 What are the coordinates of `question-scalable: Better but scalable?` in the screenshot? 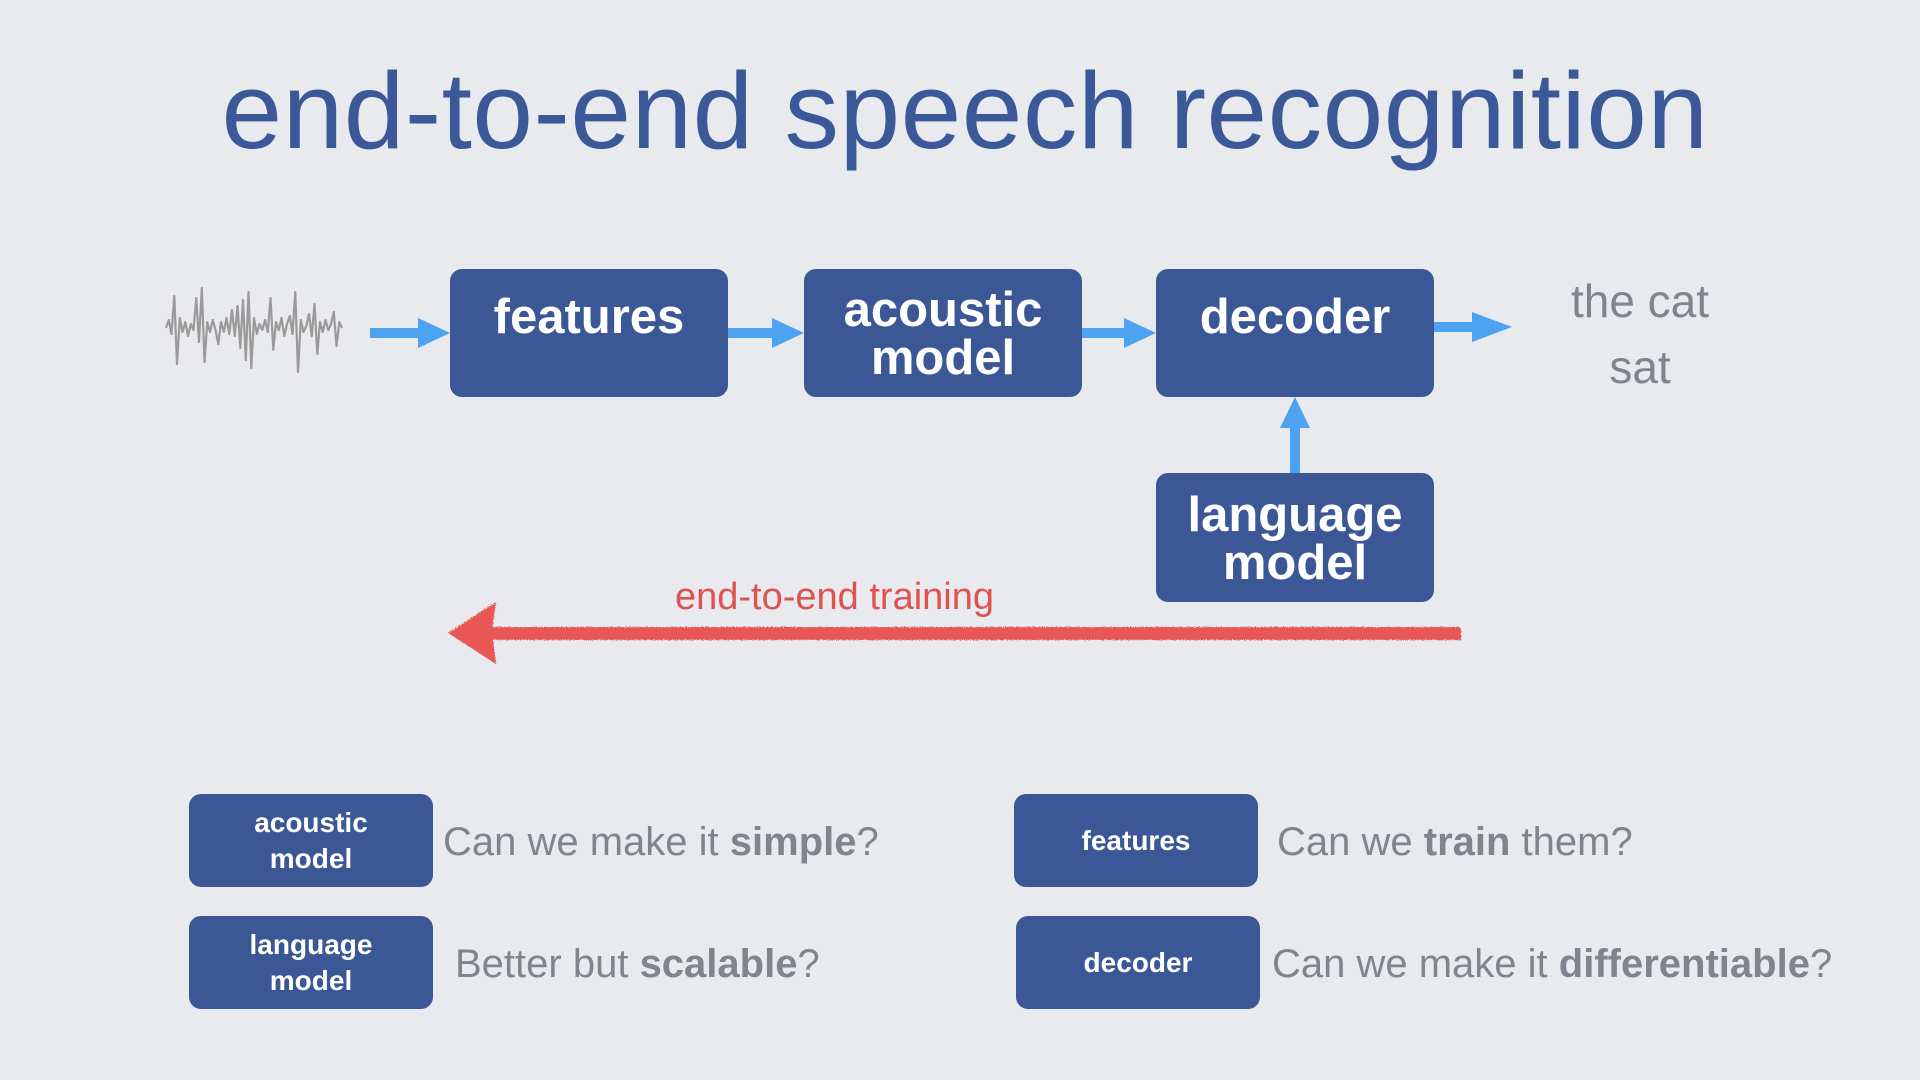 It's located at (637, 964).